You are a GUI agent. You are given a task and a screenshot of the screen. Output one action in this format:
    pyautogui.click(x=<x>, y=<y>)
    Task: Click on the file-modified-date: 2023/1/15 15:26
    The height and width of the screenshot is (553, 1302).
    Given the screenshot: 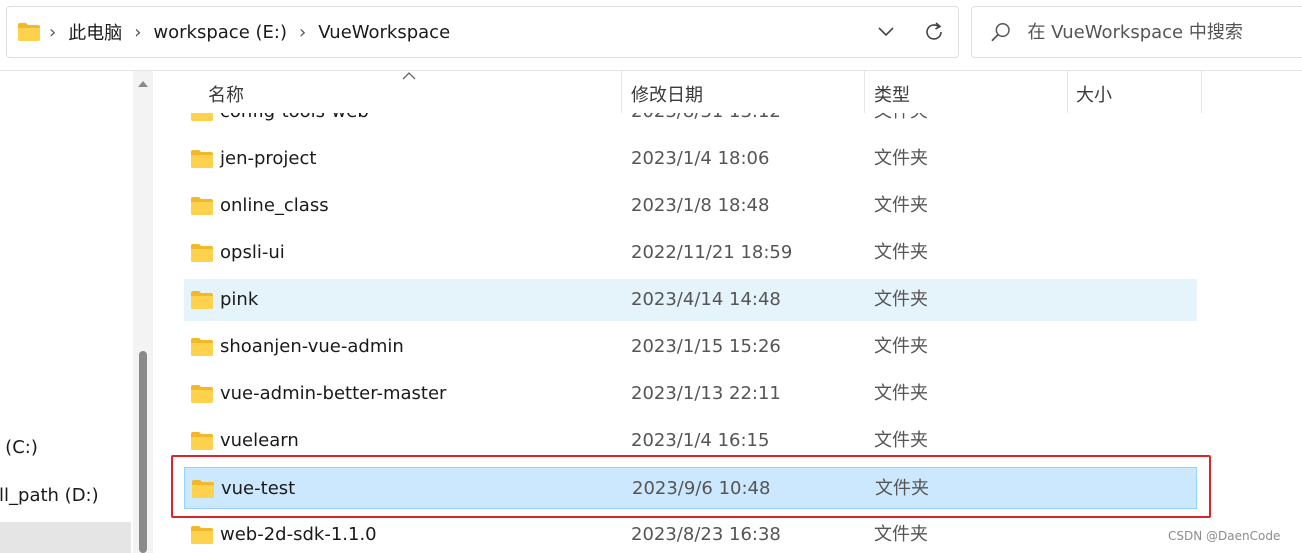 What is the action you would take?
    pyautogui.click(x=706, y=346)
    